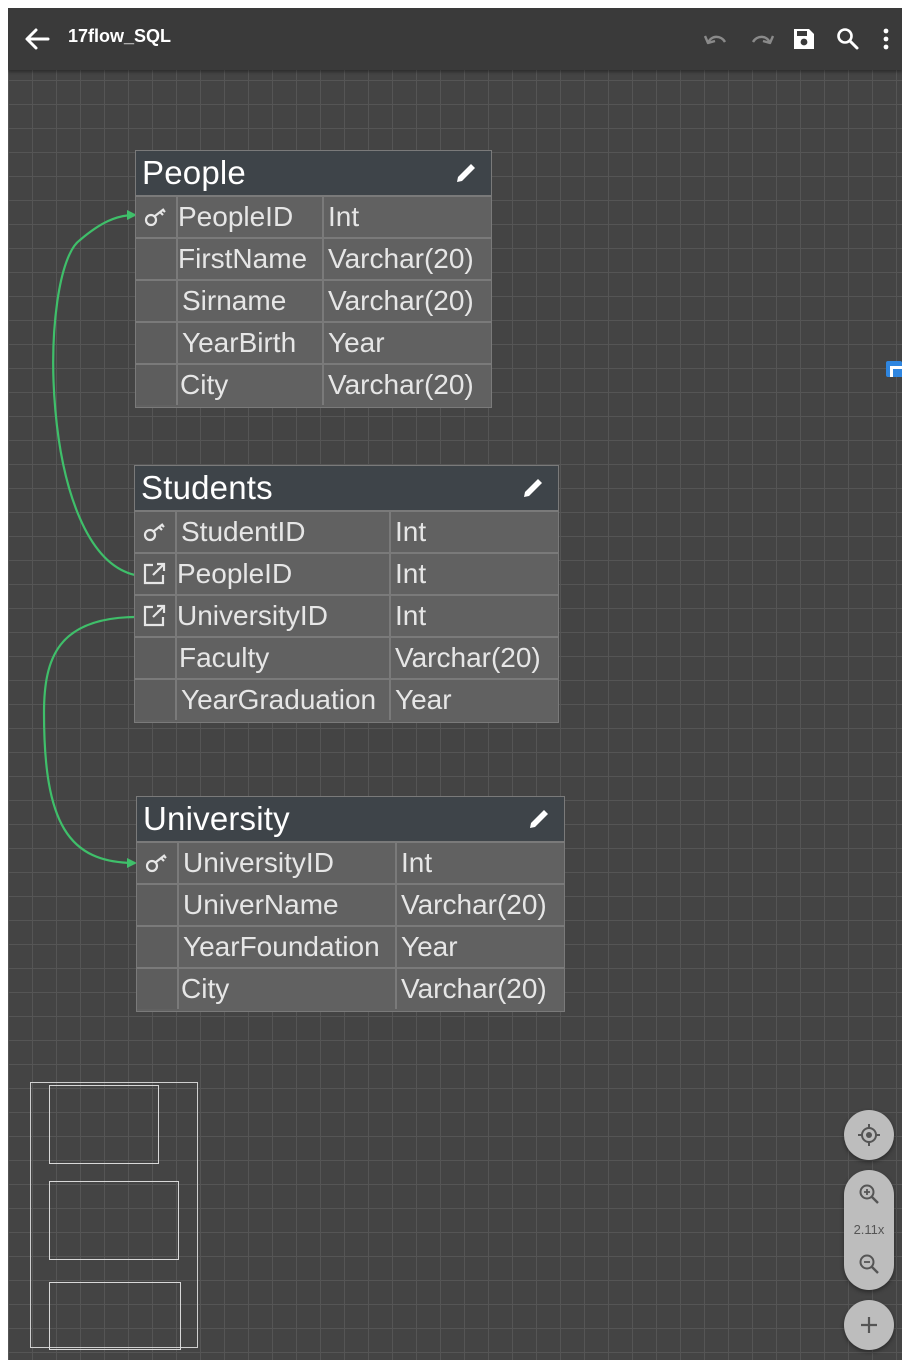 The width and height of the screenshot is (902, 1360). Describe the element at coordinates (239, 342) in the screenshot. I see `column-name: YearBirth` at that location.